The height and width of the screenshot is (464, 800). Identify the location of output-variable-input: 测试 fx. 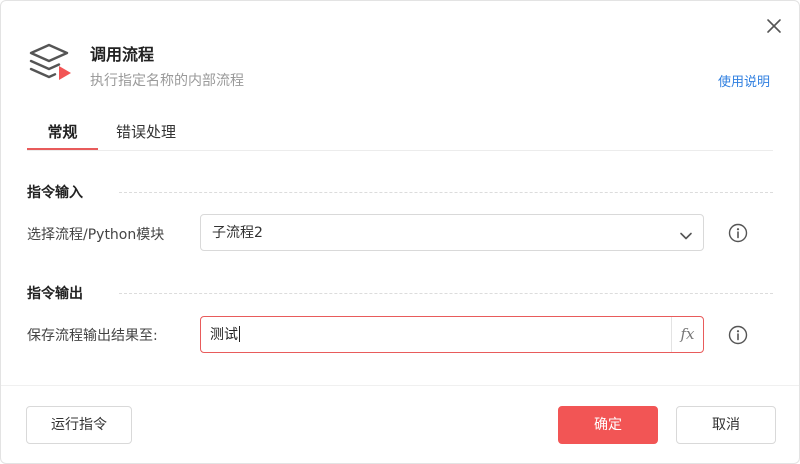
(452, 334).